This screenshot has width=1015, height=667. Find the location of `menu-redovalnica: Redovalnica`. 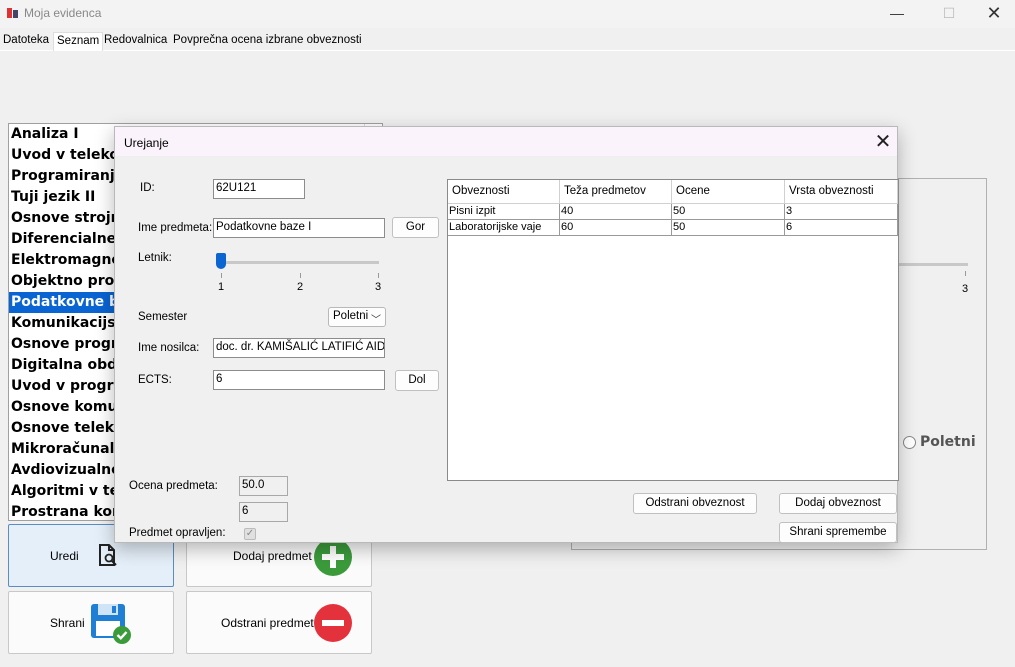

menu-redovalnica: Redovalnica is located at coordinates (135, 41).